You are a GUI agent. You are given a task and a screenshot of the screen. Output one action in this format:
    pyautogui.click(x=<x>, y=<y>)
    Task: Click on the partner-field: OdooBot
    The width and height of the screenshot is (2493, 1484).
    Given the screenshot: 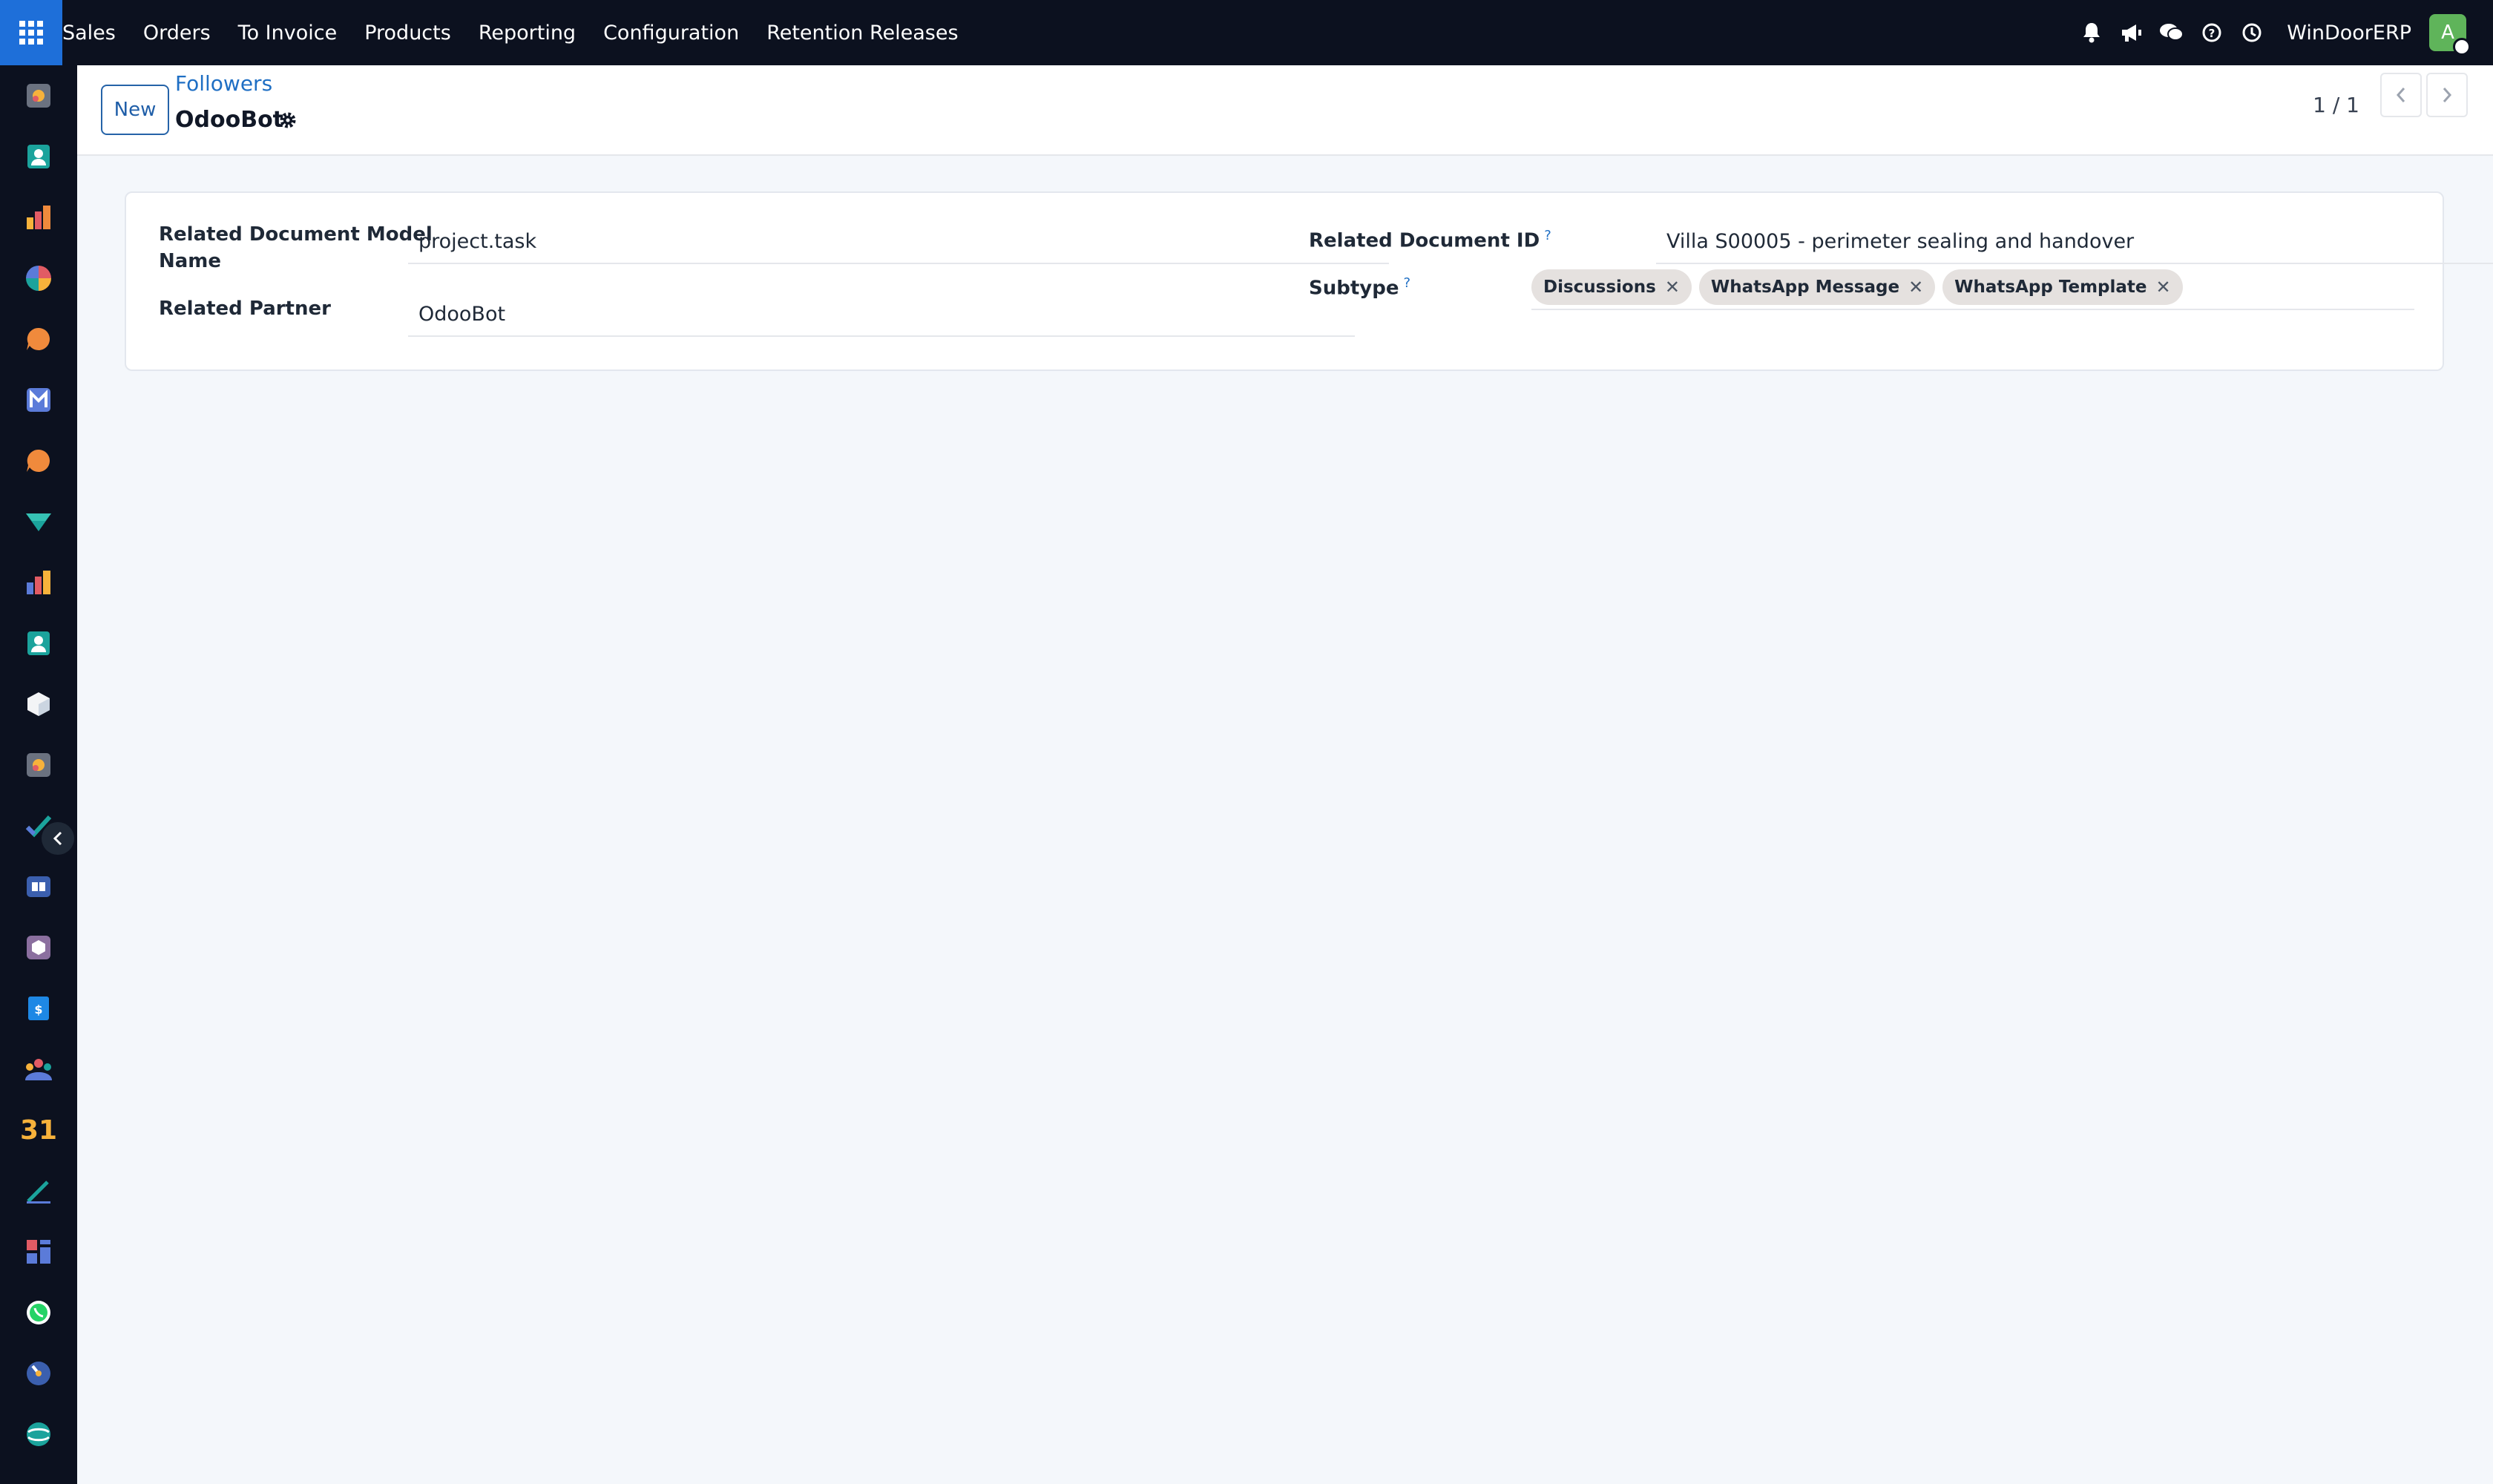 What is the action you would take?
    pyautogui.click(x=881, y=314)
    